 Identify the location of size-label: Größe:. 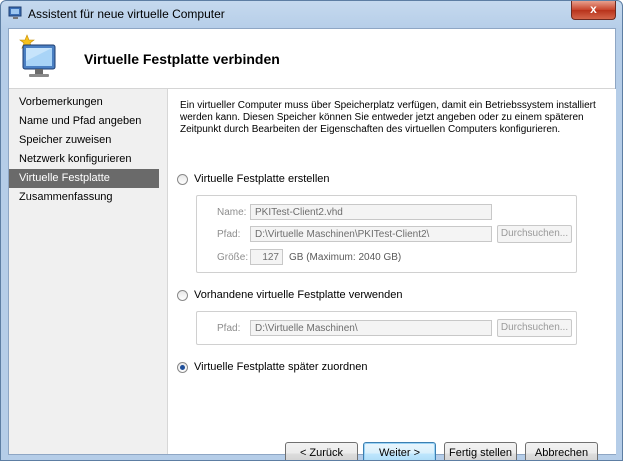
(233, 257).